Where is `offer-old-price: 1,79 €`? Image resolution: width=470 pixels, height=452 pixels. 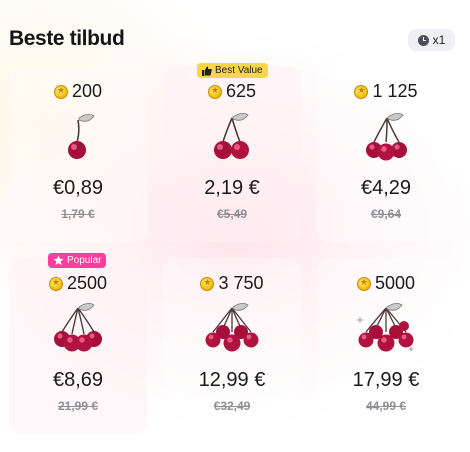 offer-old-price: 1,79 € is located at coordinates (78, 214).